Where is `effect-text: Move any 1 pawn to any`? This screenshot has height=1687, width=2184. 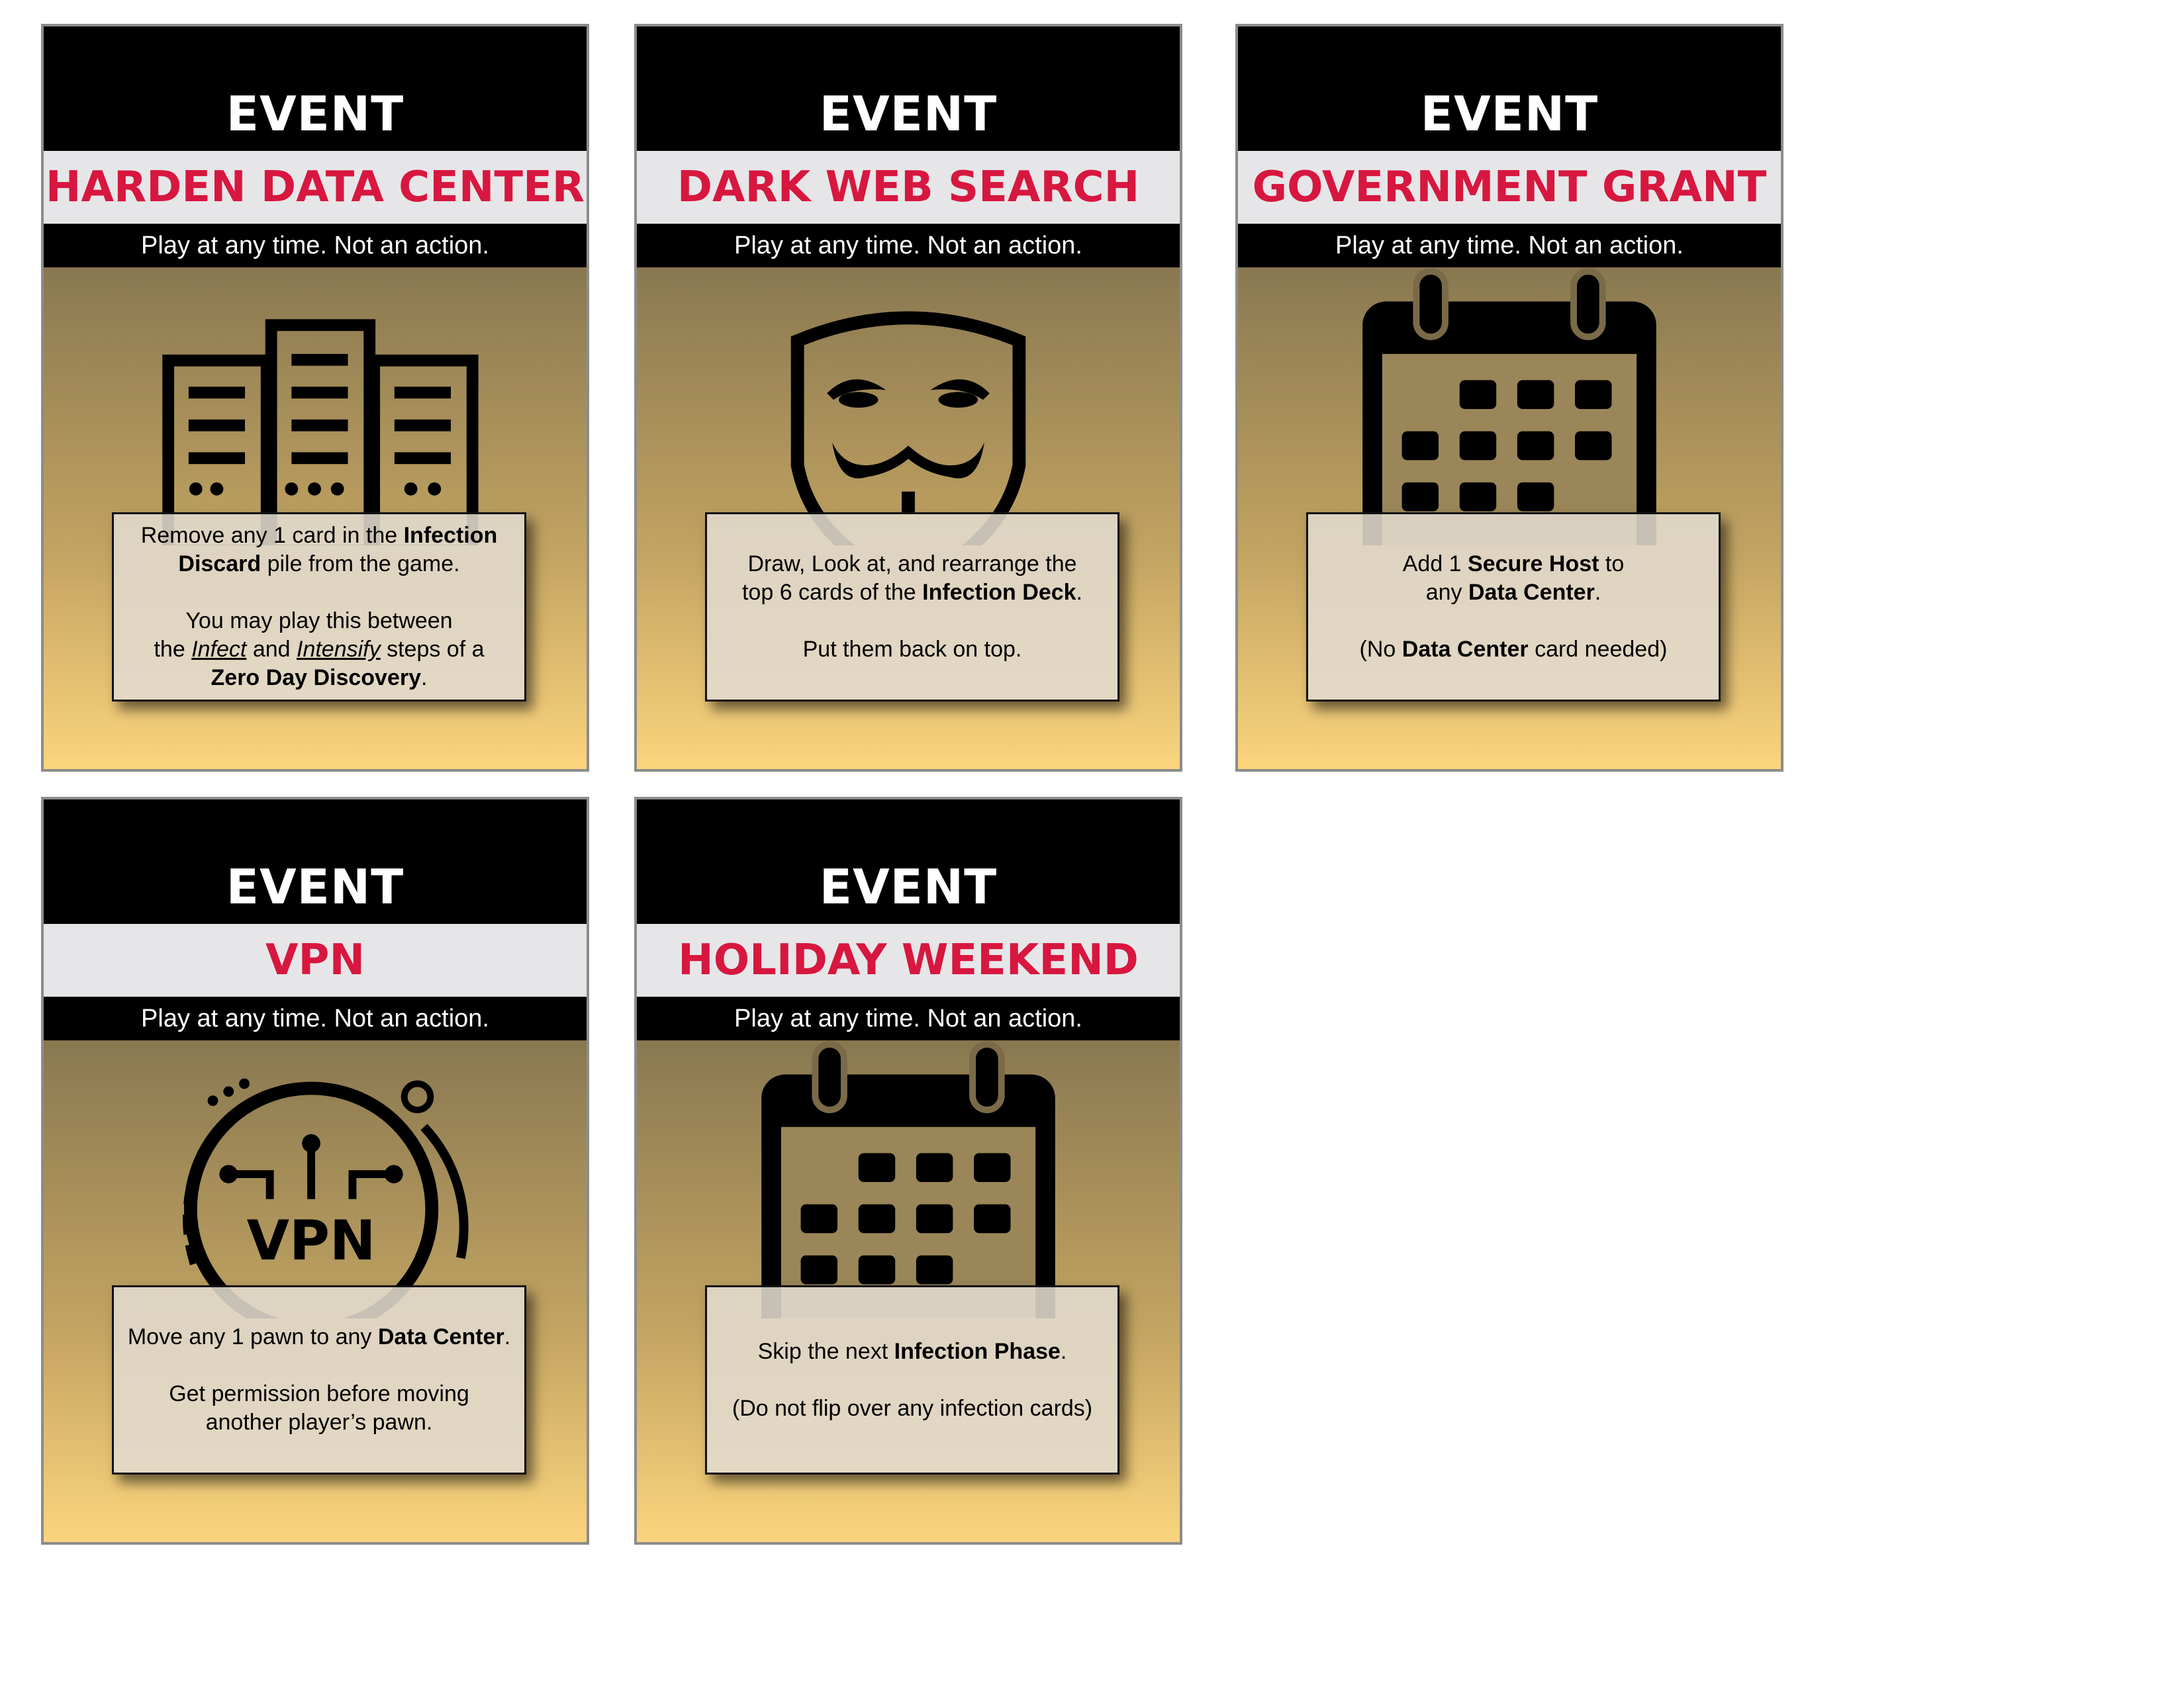 effect-text: Move any 1 pawn to any is located at coordinates (252, 1336).